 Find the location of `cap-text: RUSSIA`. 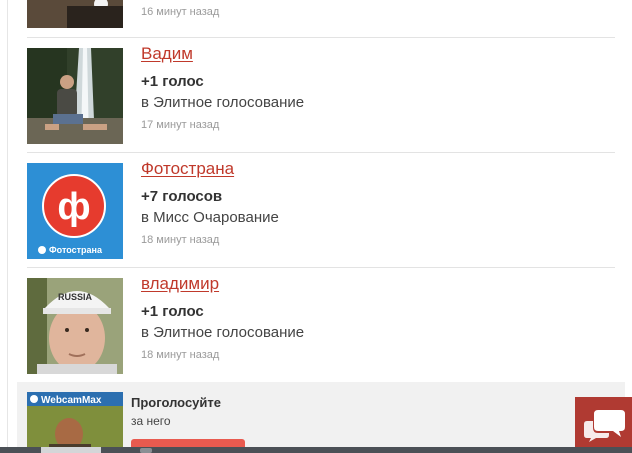

cap-text: RUSSIA is located at coordinates (75, 297).